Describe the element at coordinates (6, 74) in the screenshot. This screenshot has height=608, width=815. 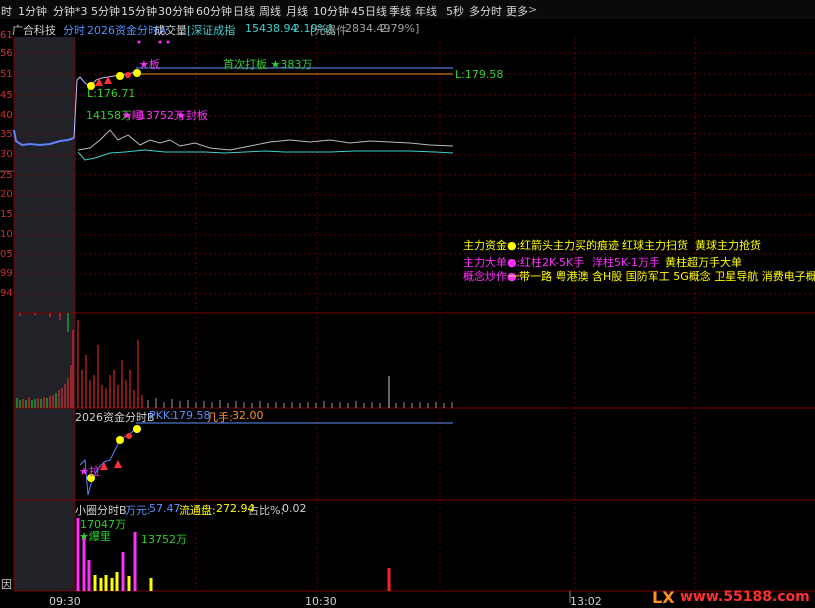
I see `price-axis-label: 51` at that location.